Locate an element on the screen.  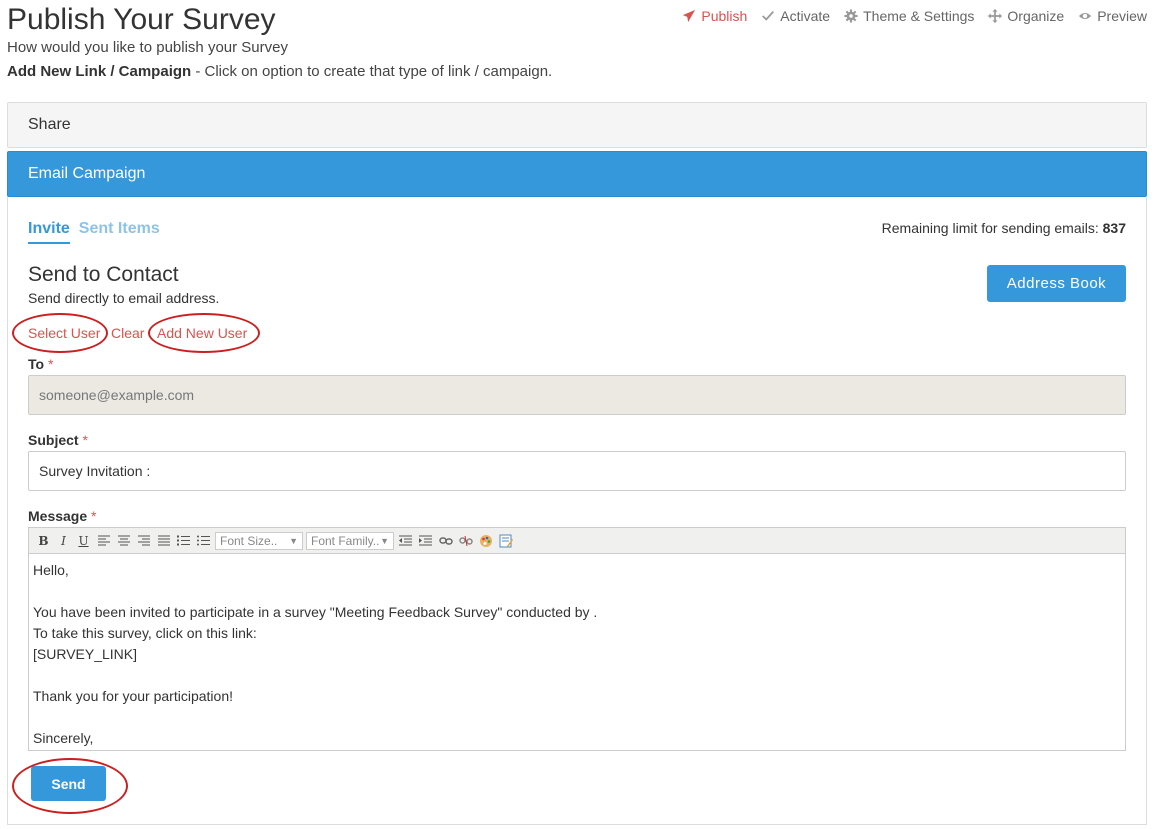
nav-activate: Activate is located at coordinates (795, 16).